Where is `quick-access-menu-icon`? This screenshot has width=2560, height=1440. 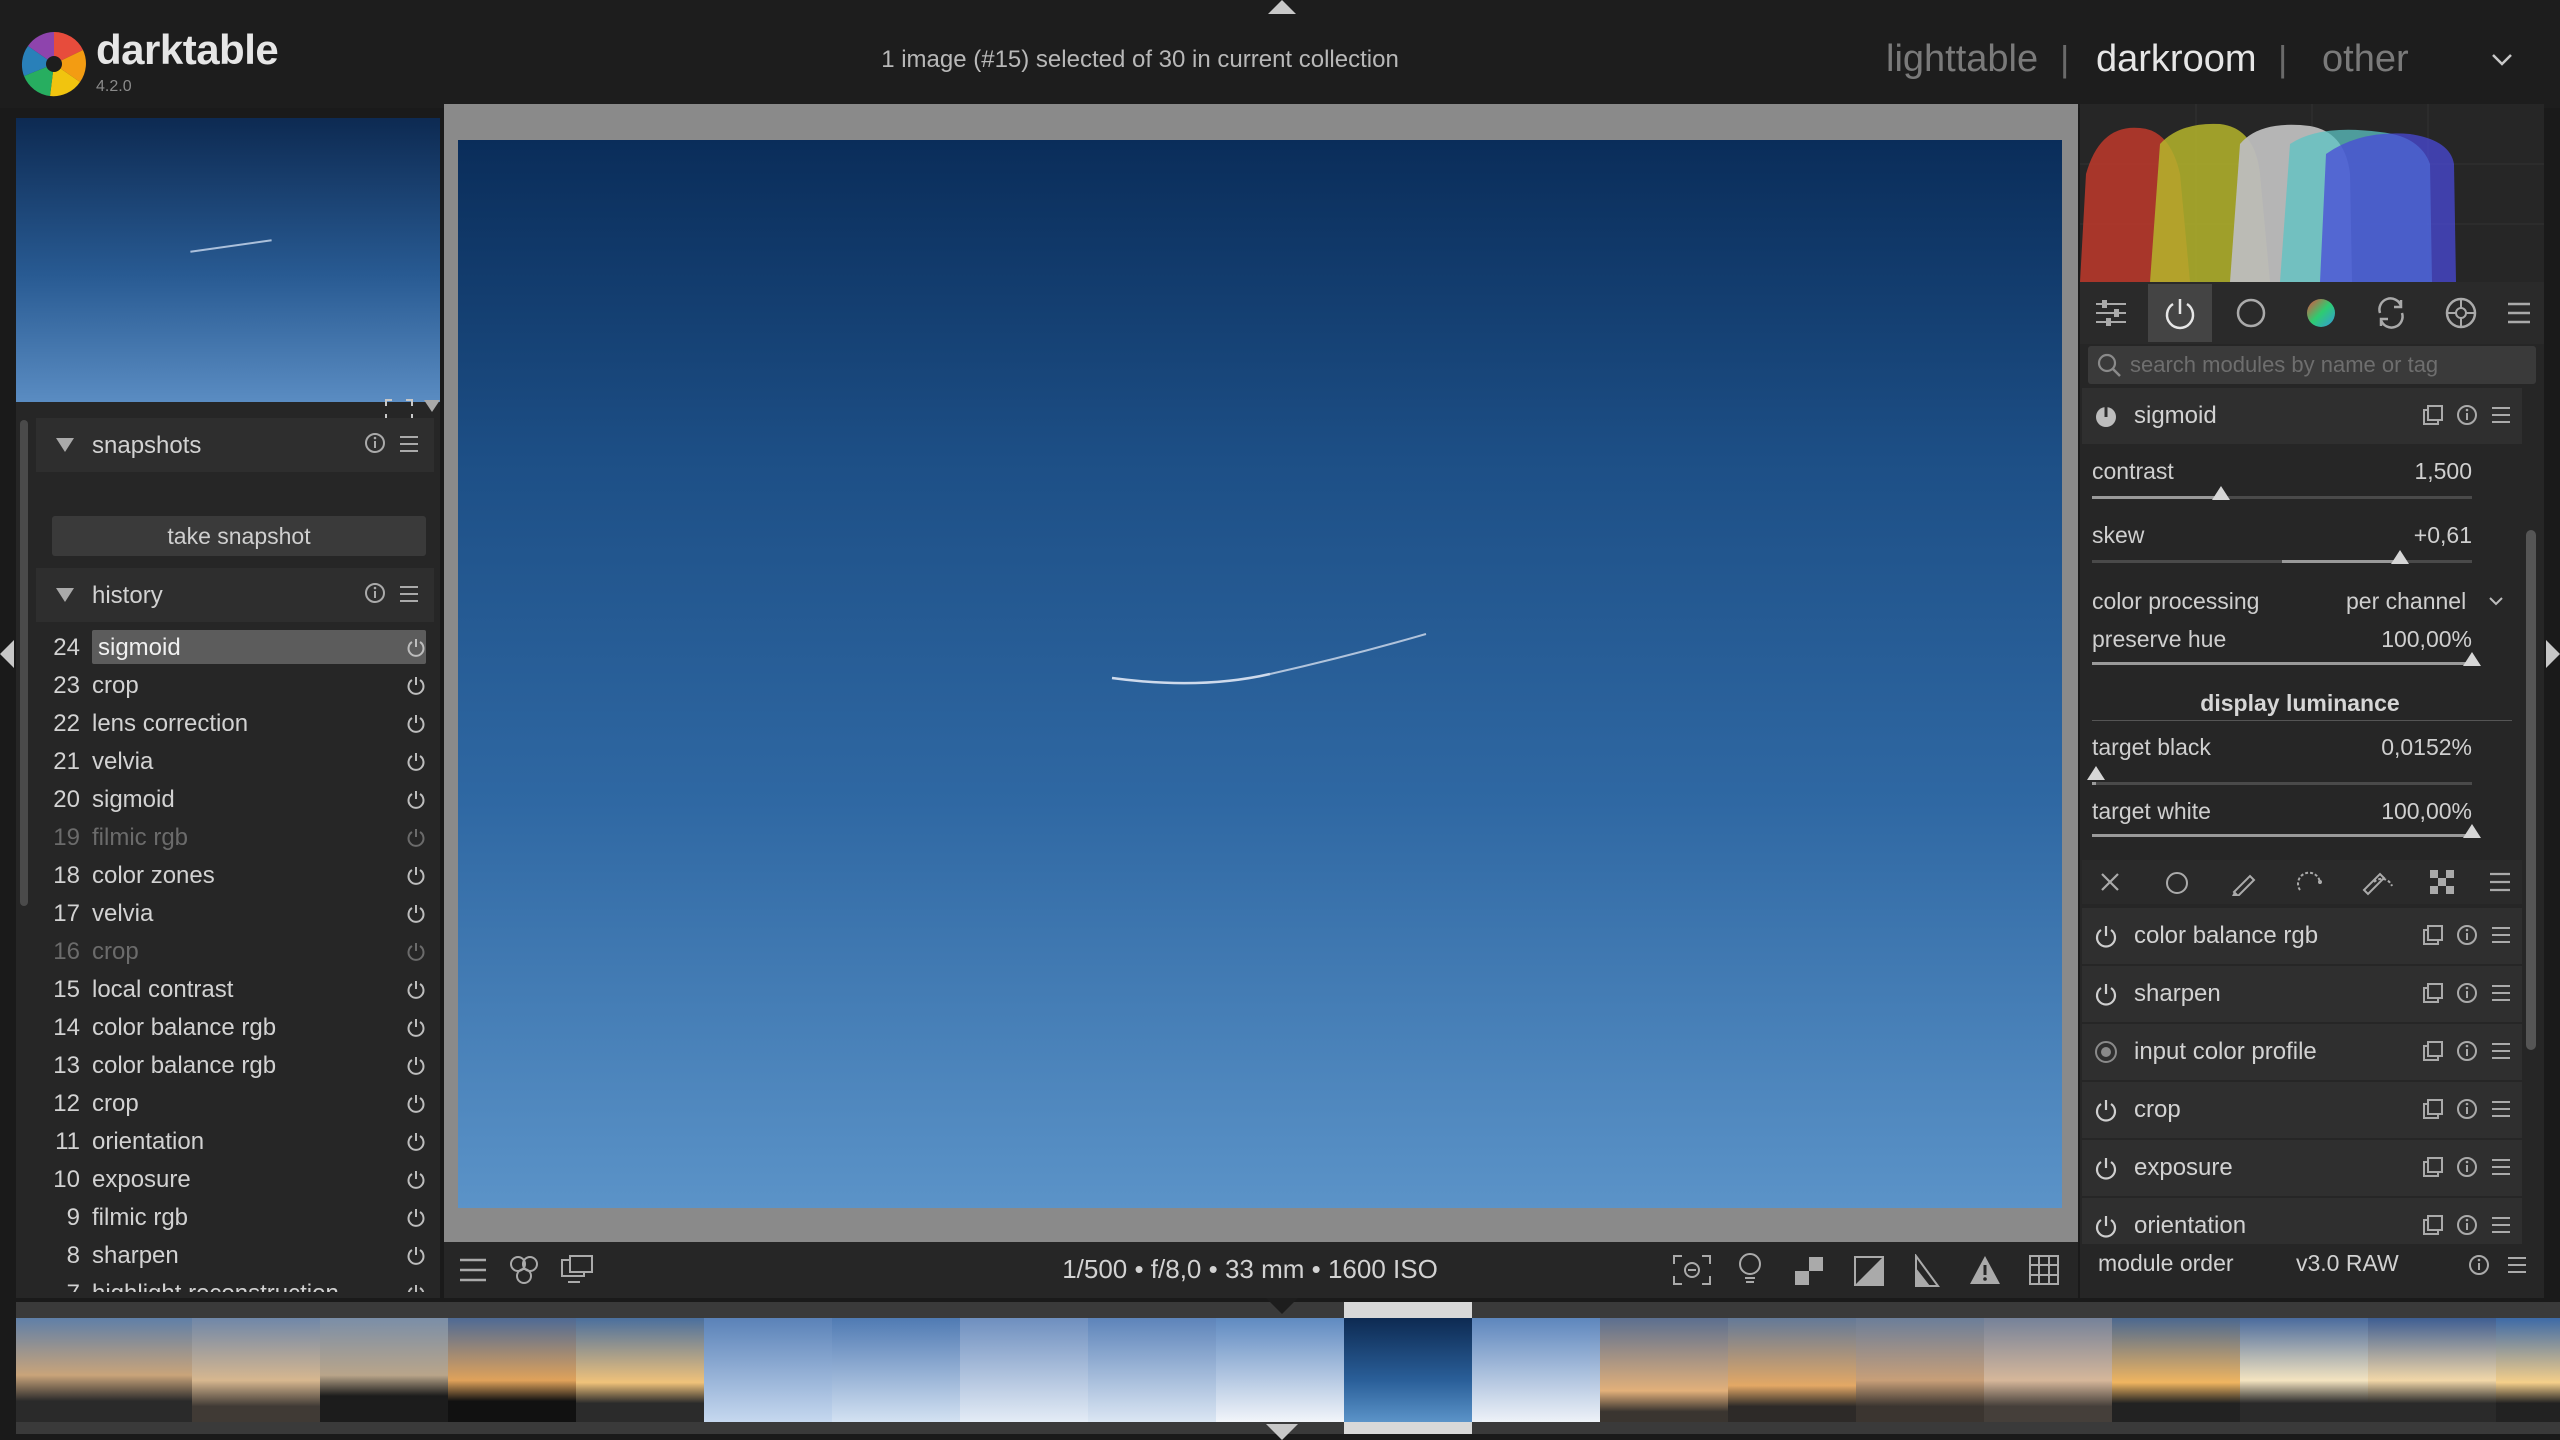
quick-access-menu-icon is located at coordinates (473, 1270).